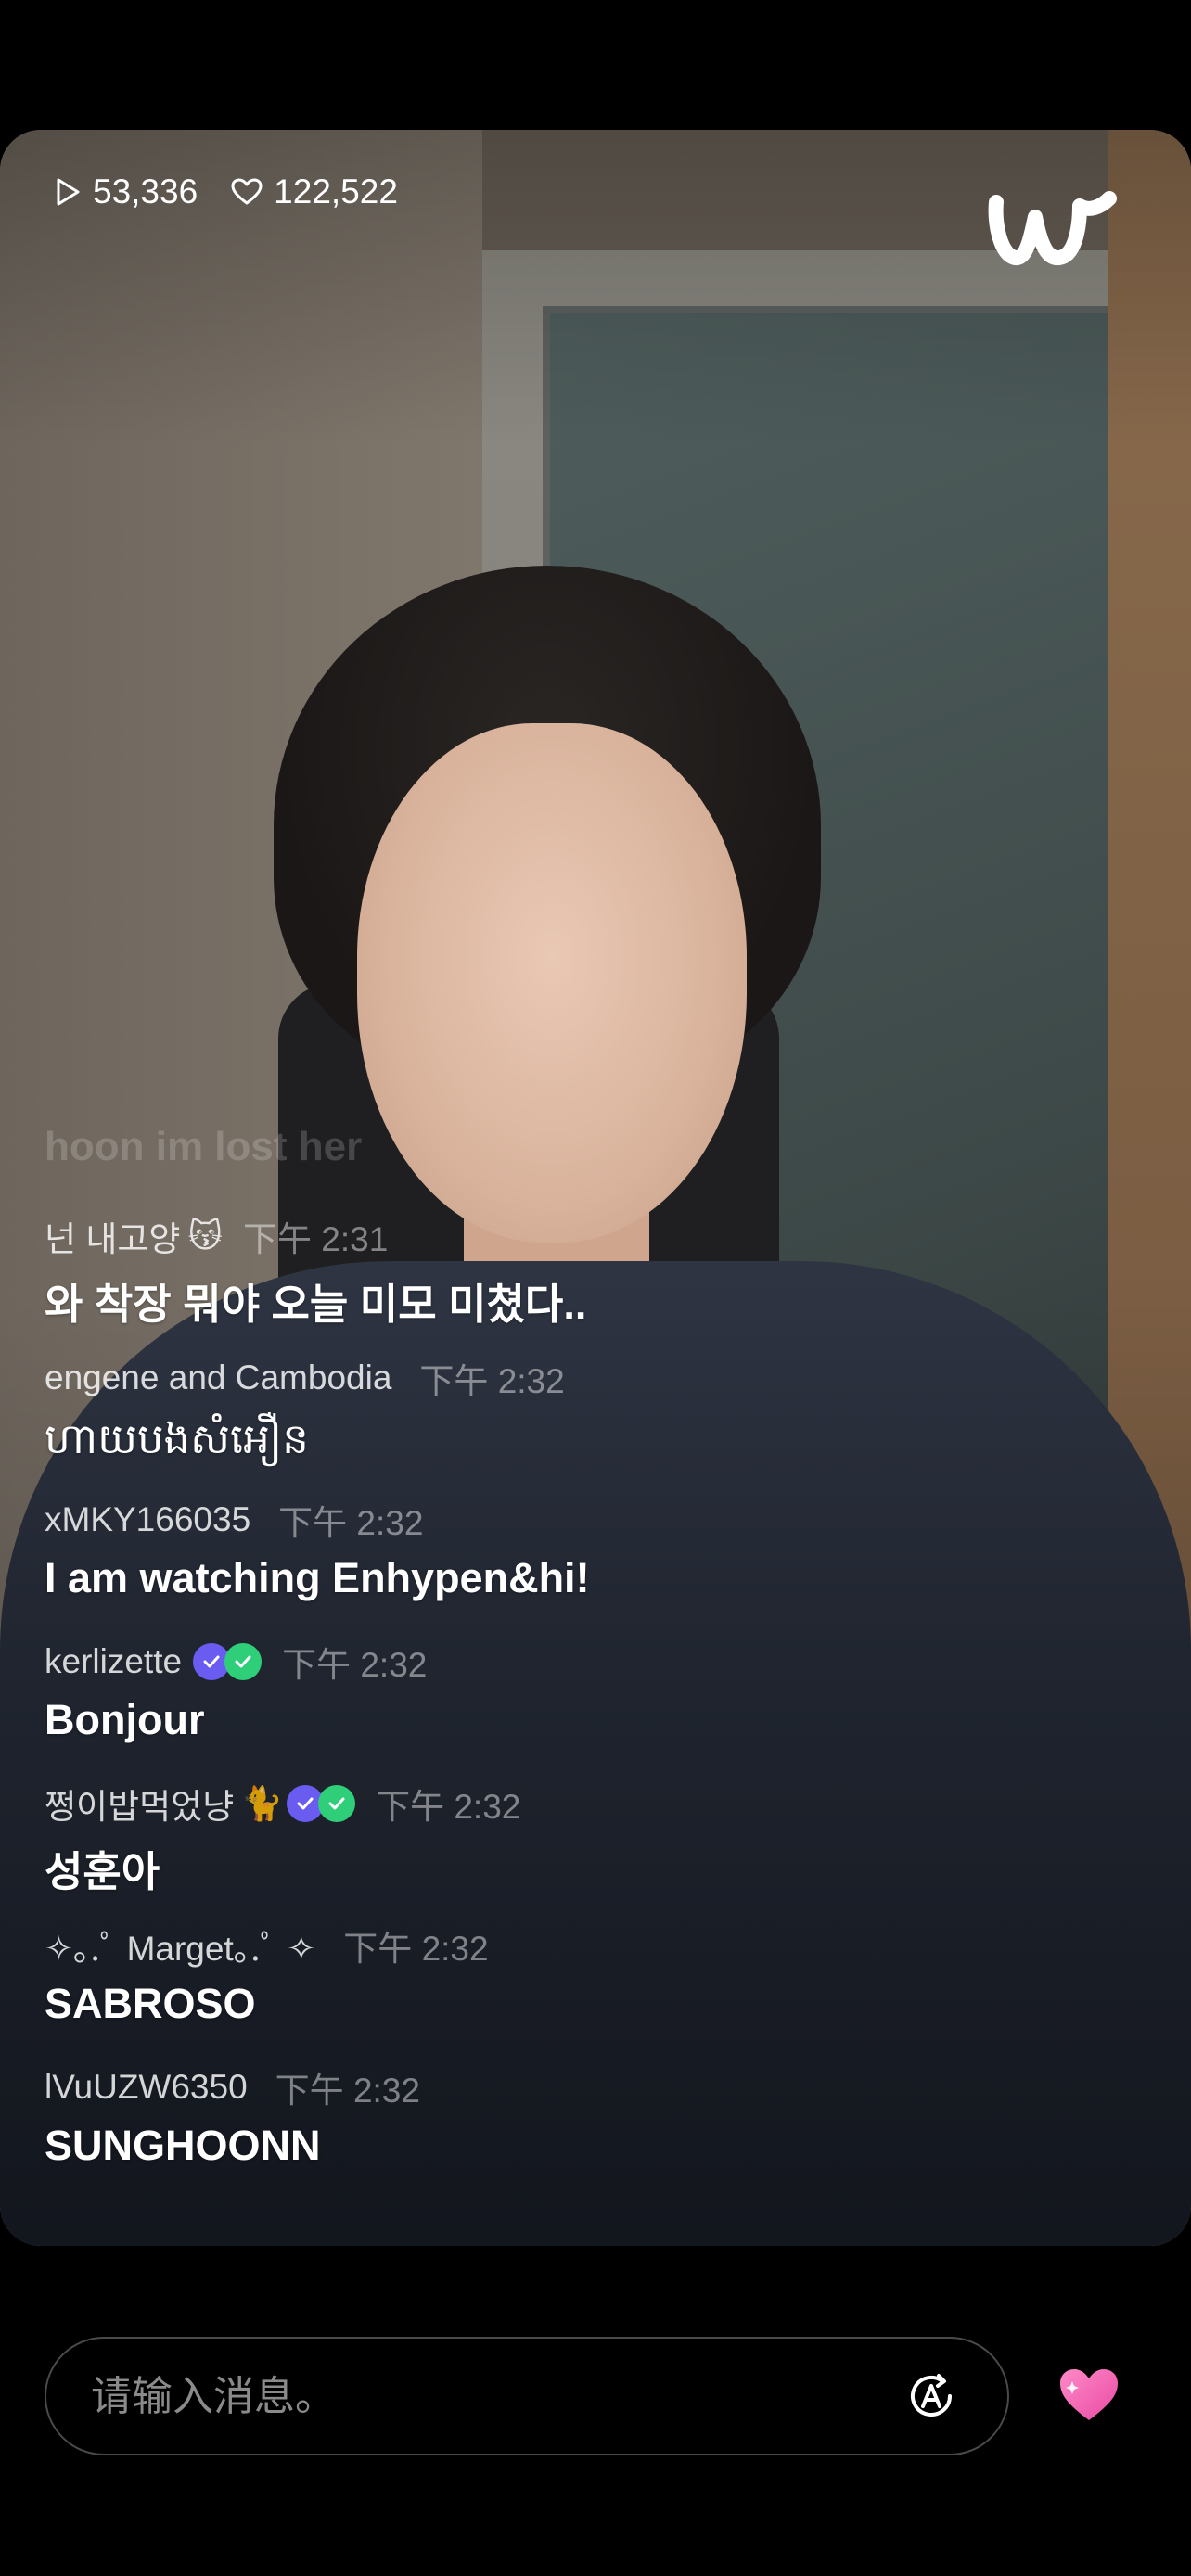 The image size is (1191, 2576). Describe the element at coordinates (1052, 229) in the screenshot. I see `weverse-logo` at that location.